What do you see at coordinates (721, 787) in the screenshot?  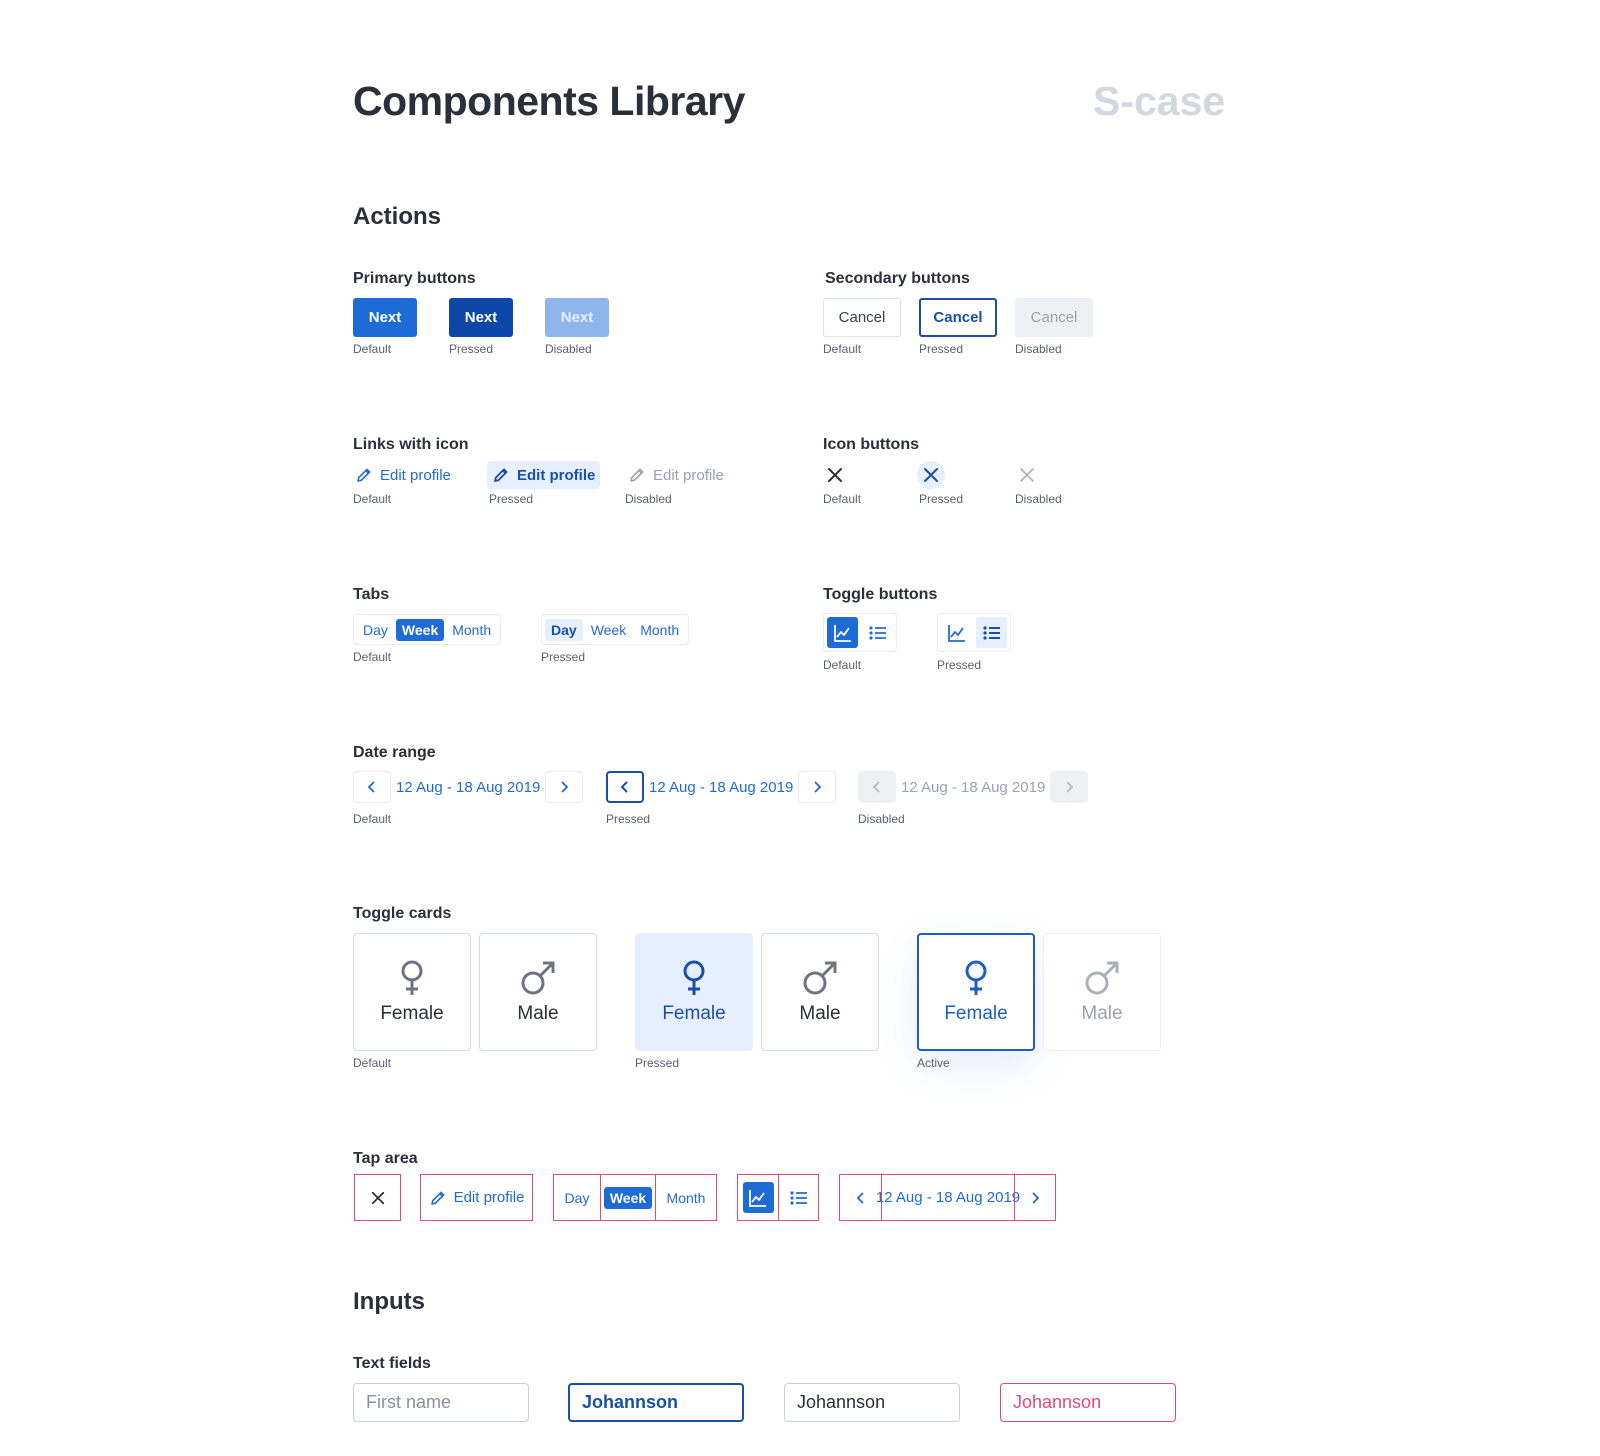 I see `date-range-pressed: 12 Aug - 18 Aug 2019` at bounding box center [721, 787].